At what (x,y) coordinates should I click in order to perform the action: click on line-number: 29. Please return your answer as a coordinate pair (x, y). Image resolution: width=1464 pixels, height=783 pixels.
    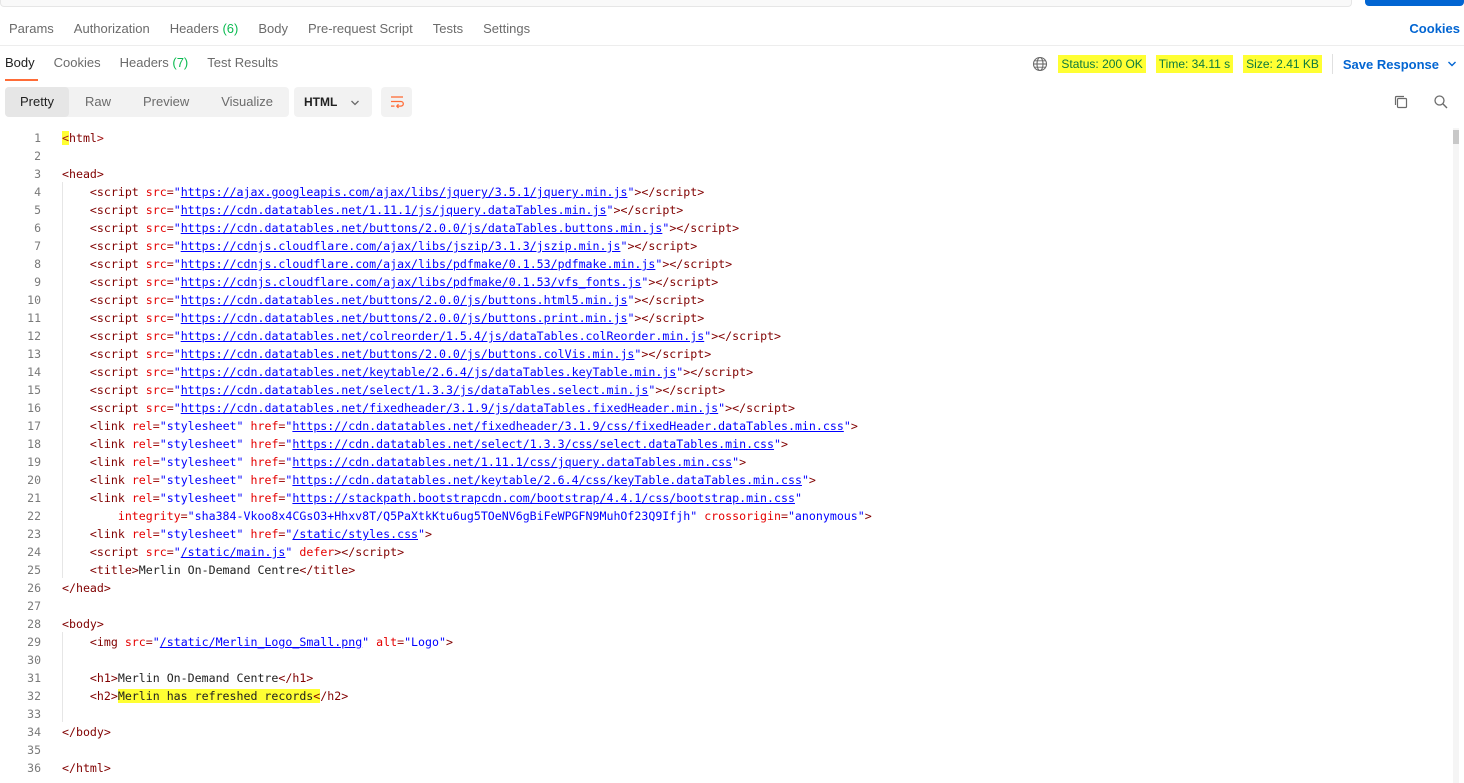
    Looking at the image, I should click on (34, 642).